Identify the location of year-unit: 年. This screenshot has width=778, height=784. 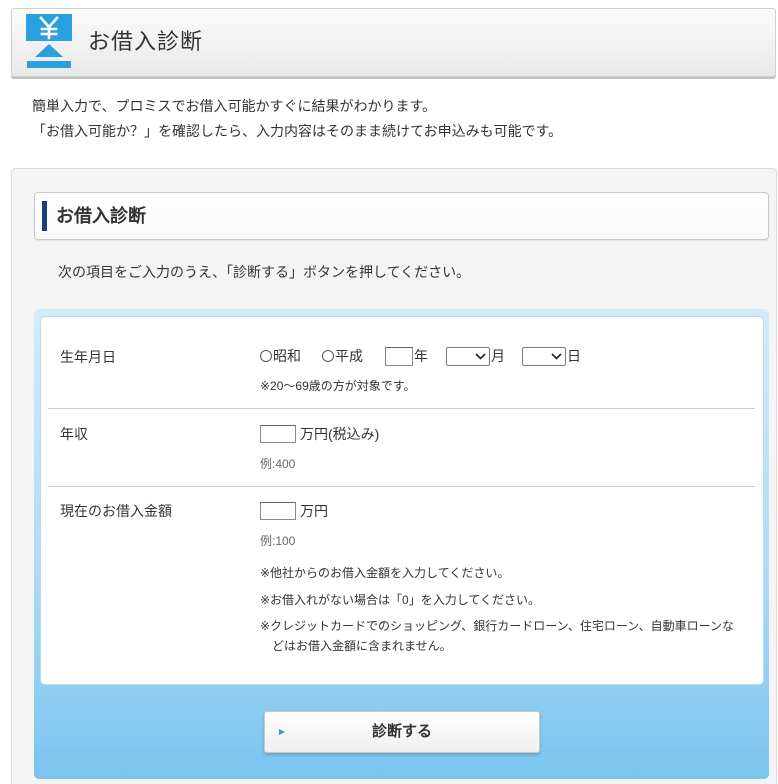
(421, 356).